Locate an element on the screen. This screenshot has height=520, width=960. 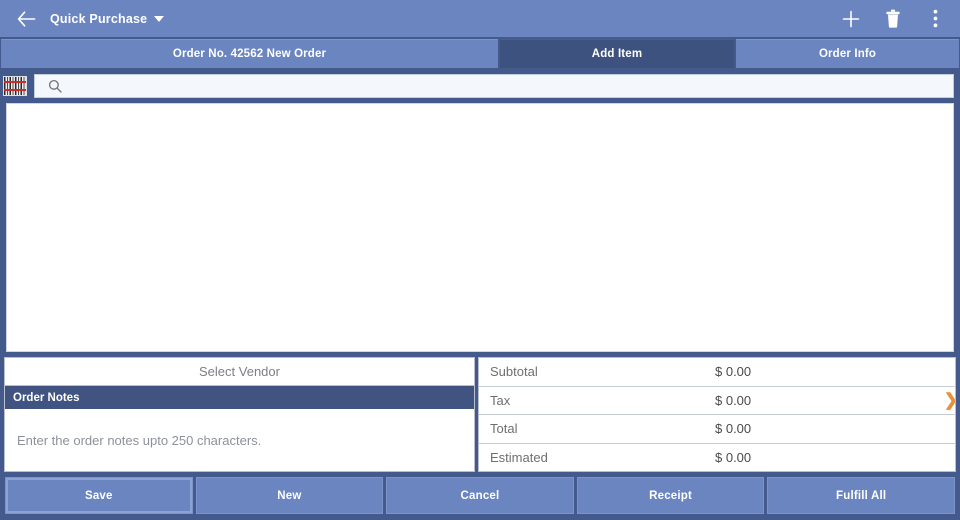
fulfill-all-button: Fulfill All is located at coordinates (861, 495).